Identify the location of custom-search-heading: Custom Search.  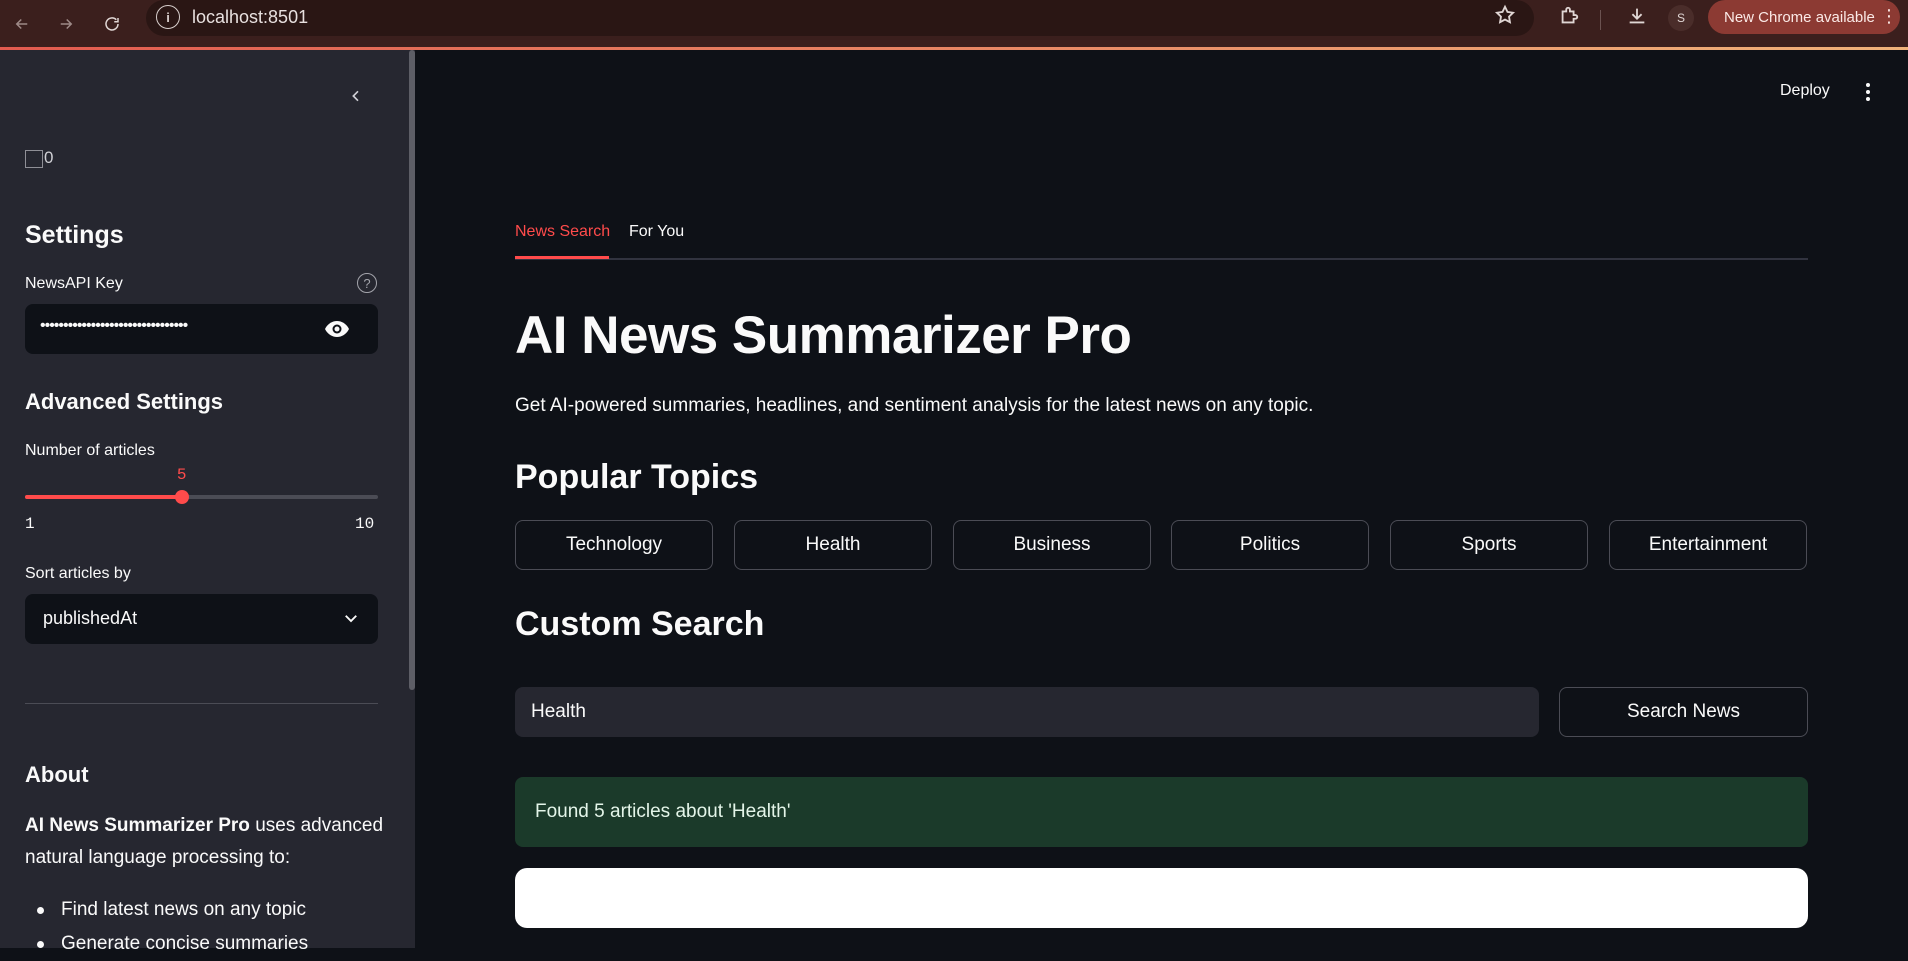
(640, 624).